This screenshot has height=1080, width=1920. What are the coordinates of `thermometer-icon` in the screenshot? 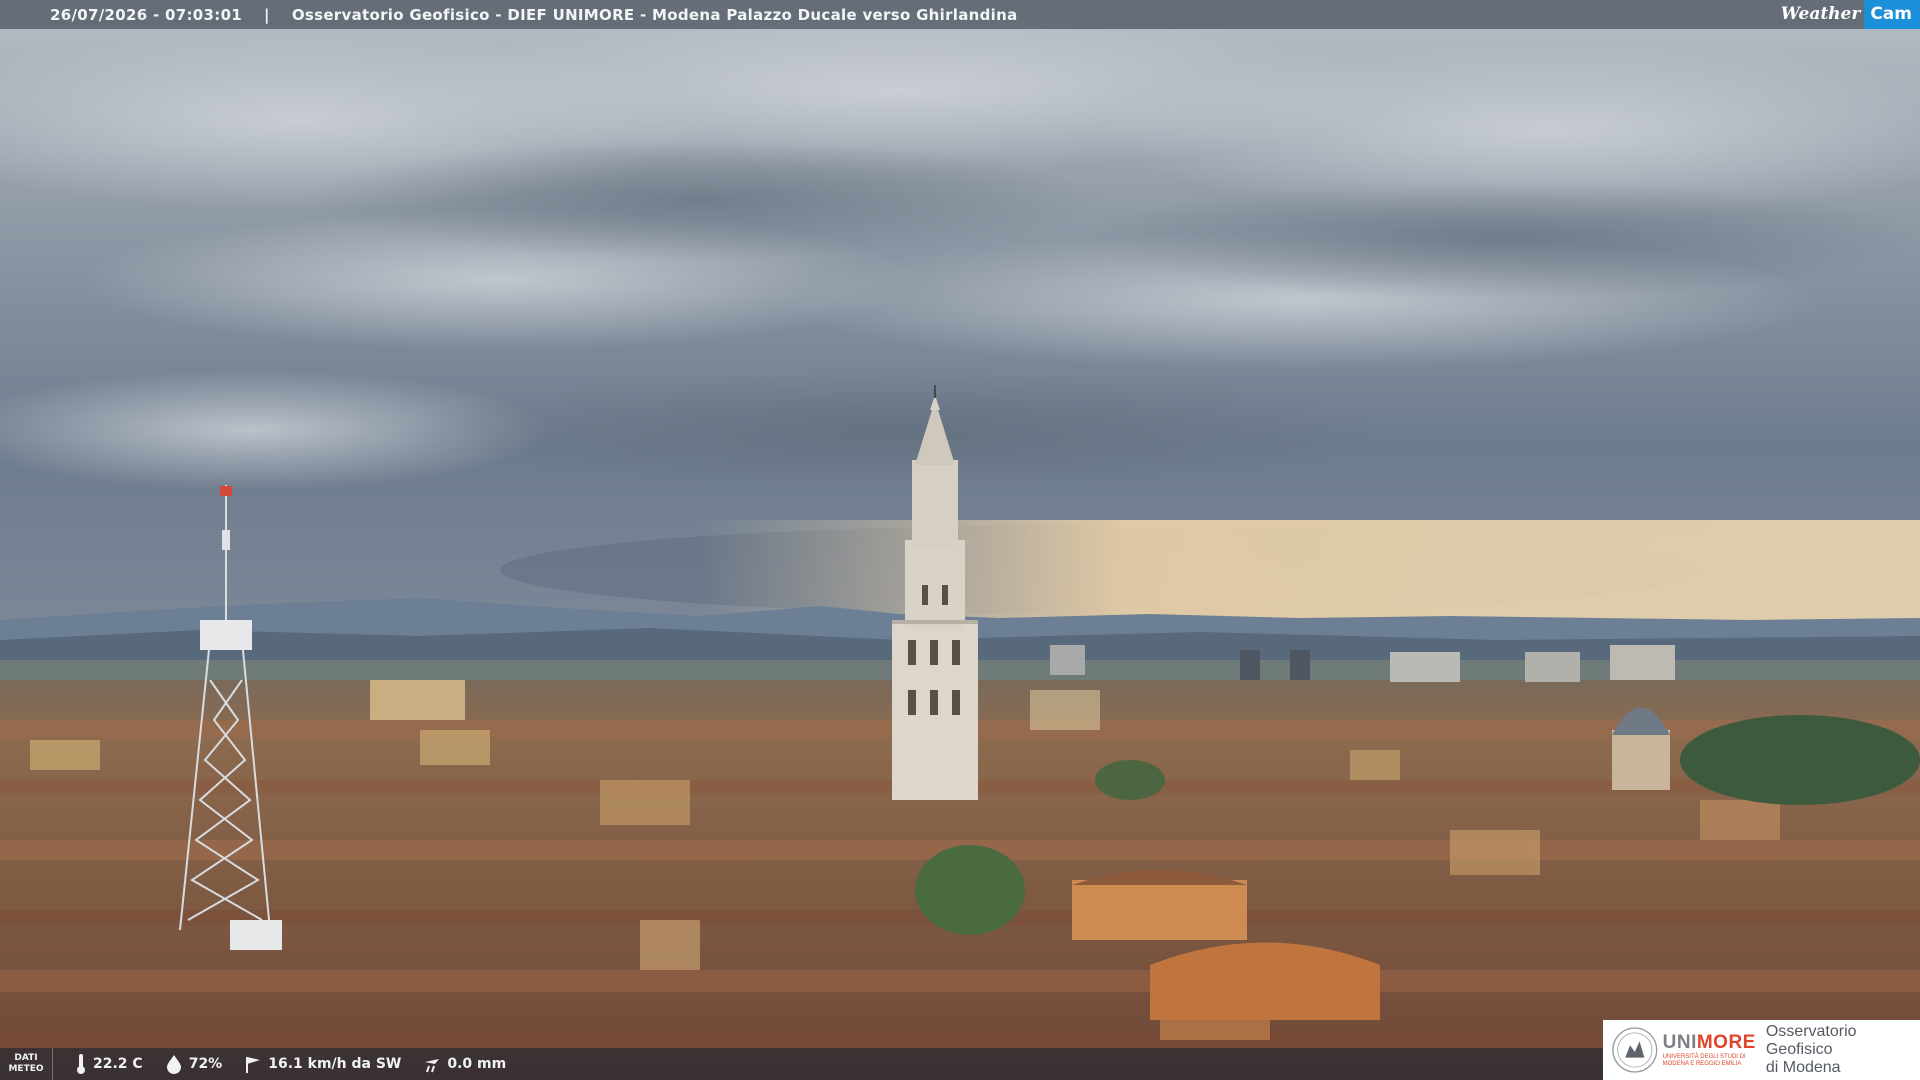 It's located at (81, 1064).